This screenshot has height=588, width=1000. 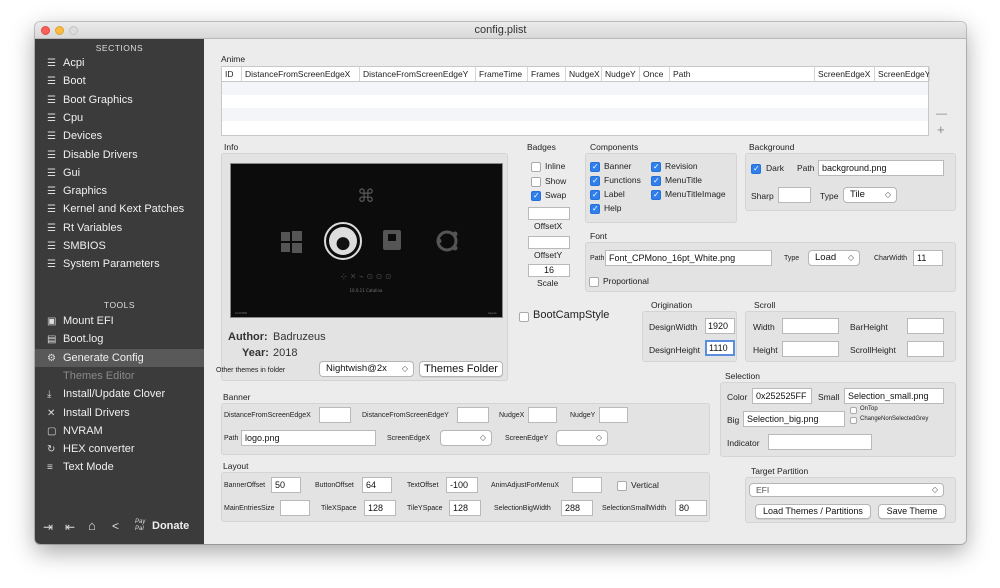 What do you see at coordinates (63, 173) in the screenshot?
I see `sidebar-item-gui: ☰ Gui` at bounding box center [63, 173].